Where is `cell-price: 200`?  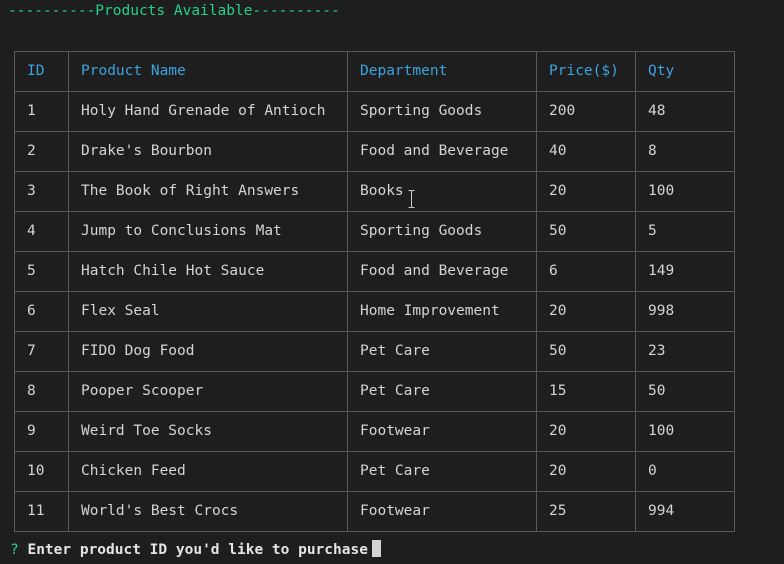 cell-price: 200 is located at coordinates (586, 111).